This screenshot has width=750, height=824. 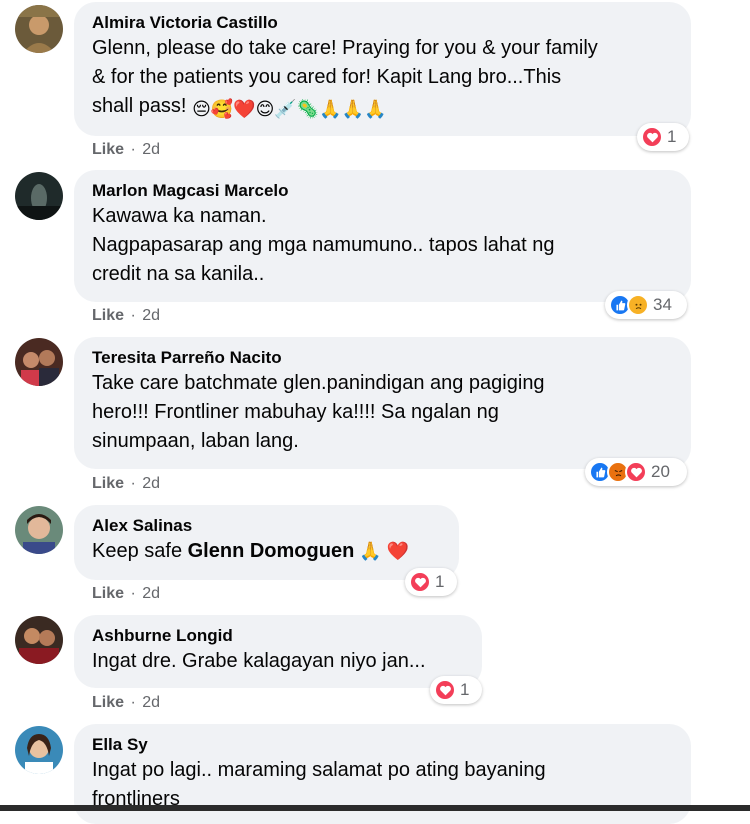 What do you see at coordinates (660, 471) in the screenshot?
I see `reaction-count: 20` at bounding box center [660, 471].